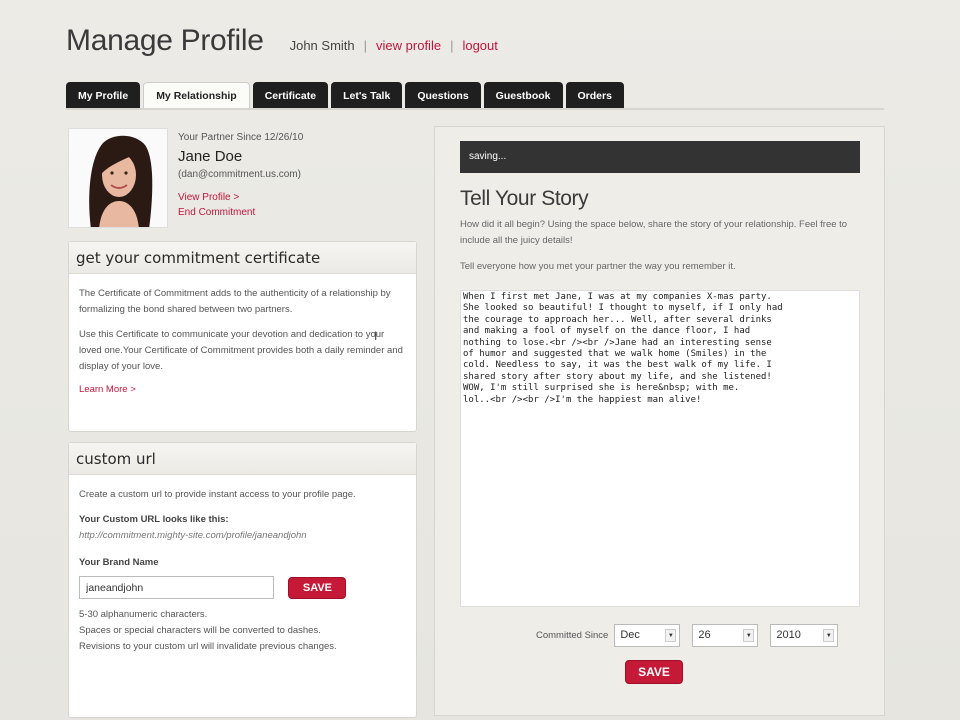 The image size is (960, 720). Describe the element at coordinates (687, 635) in the screenshot. I see `committed-since-row: Committed Since Dec ▼ 26 ▼ 2010 ▼` at that location.